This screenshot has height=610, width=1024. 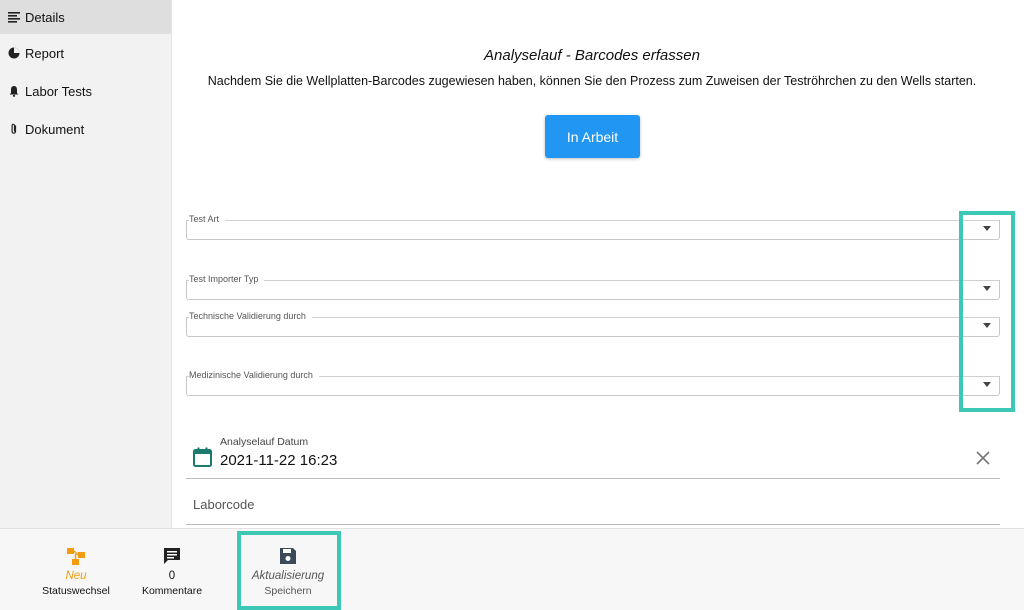 What do you see at coordinates (85, 53) in the screenshot?
I see `sidebar-item-report: Report` at bounding box center [85, 53].